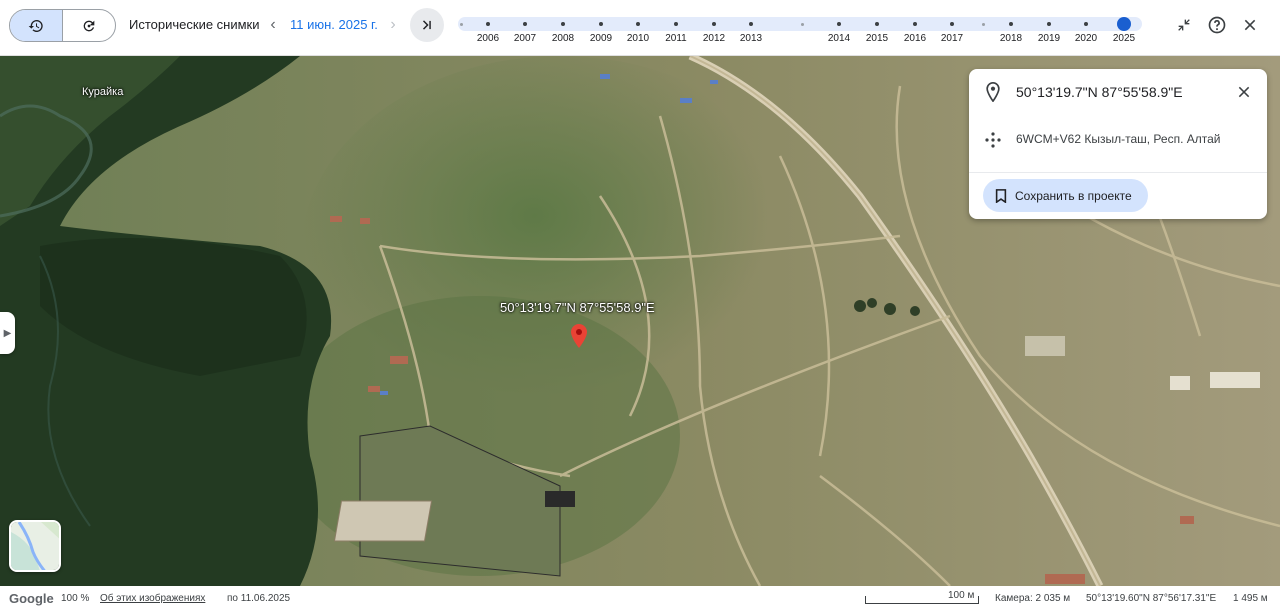  I want to click on timeline-year-2018: 2018, so click(1011, 38).